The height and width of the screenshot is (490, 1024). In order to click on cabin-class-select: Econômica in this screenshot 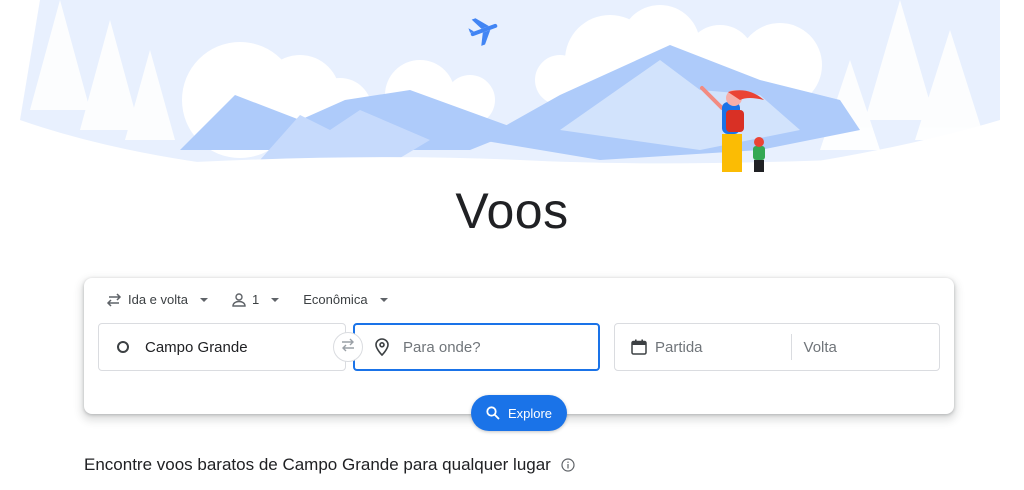, I will do `click(345, 299)`.